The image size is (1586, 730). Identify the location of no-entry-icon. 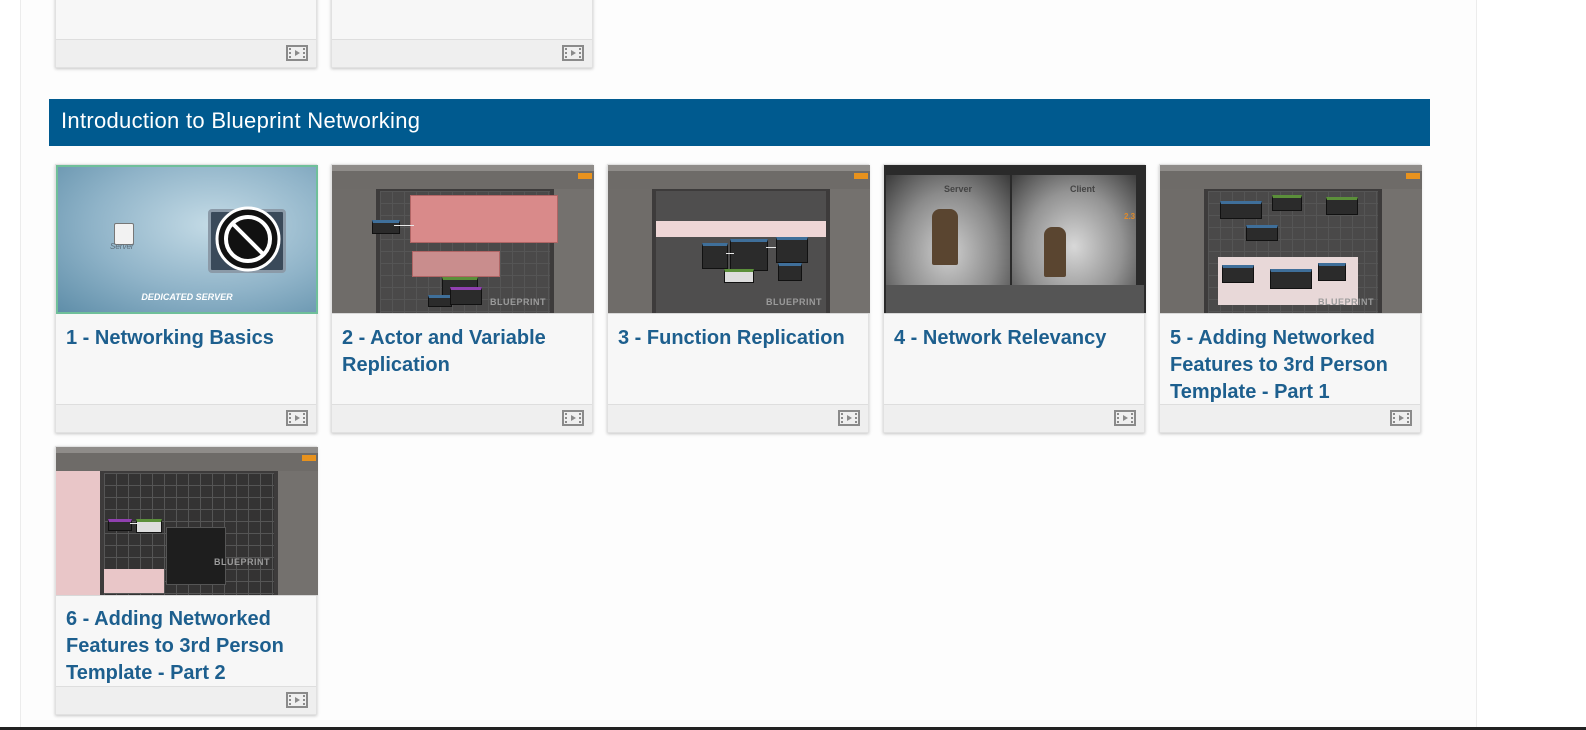
(248, 239).